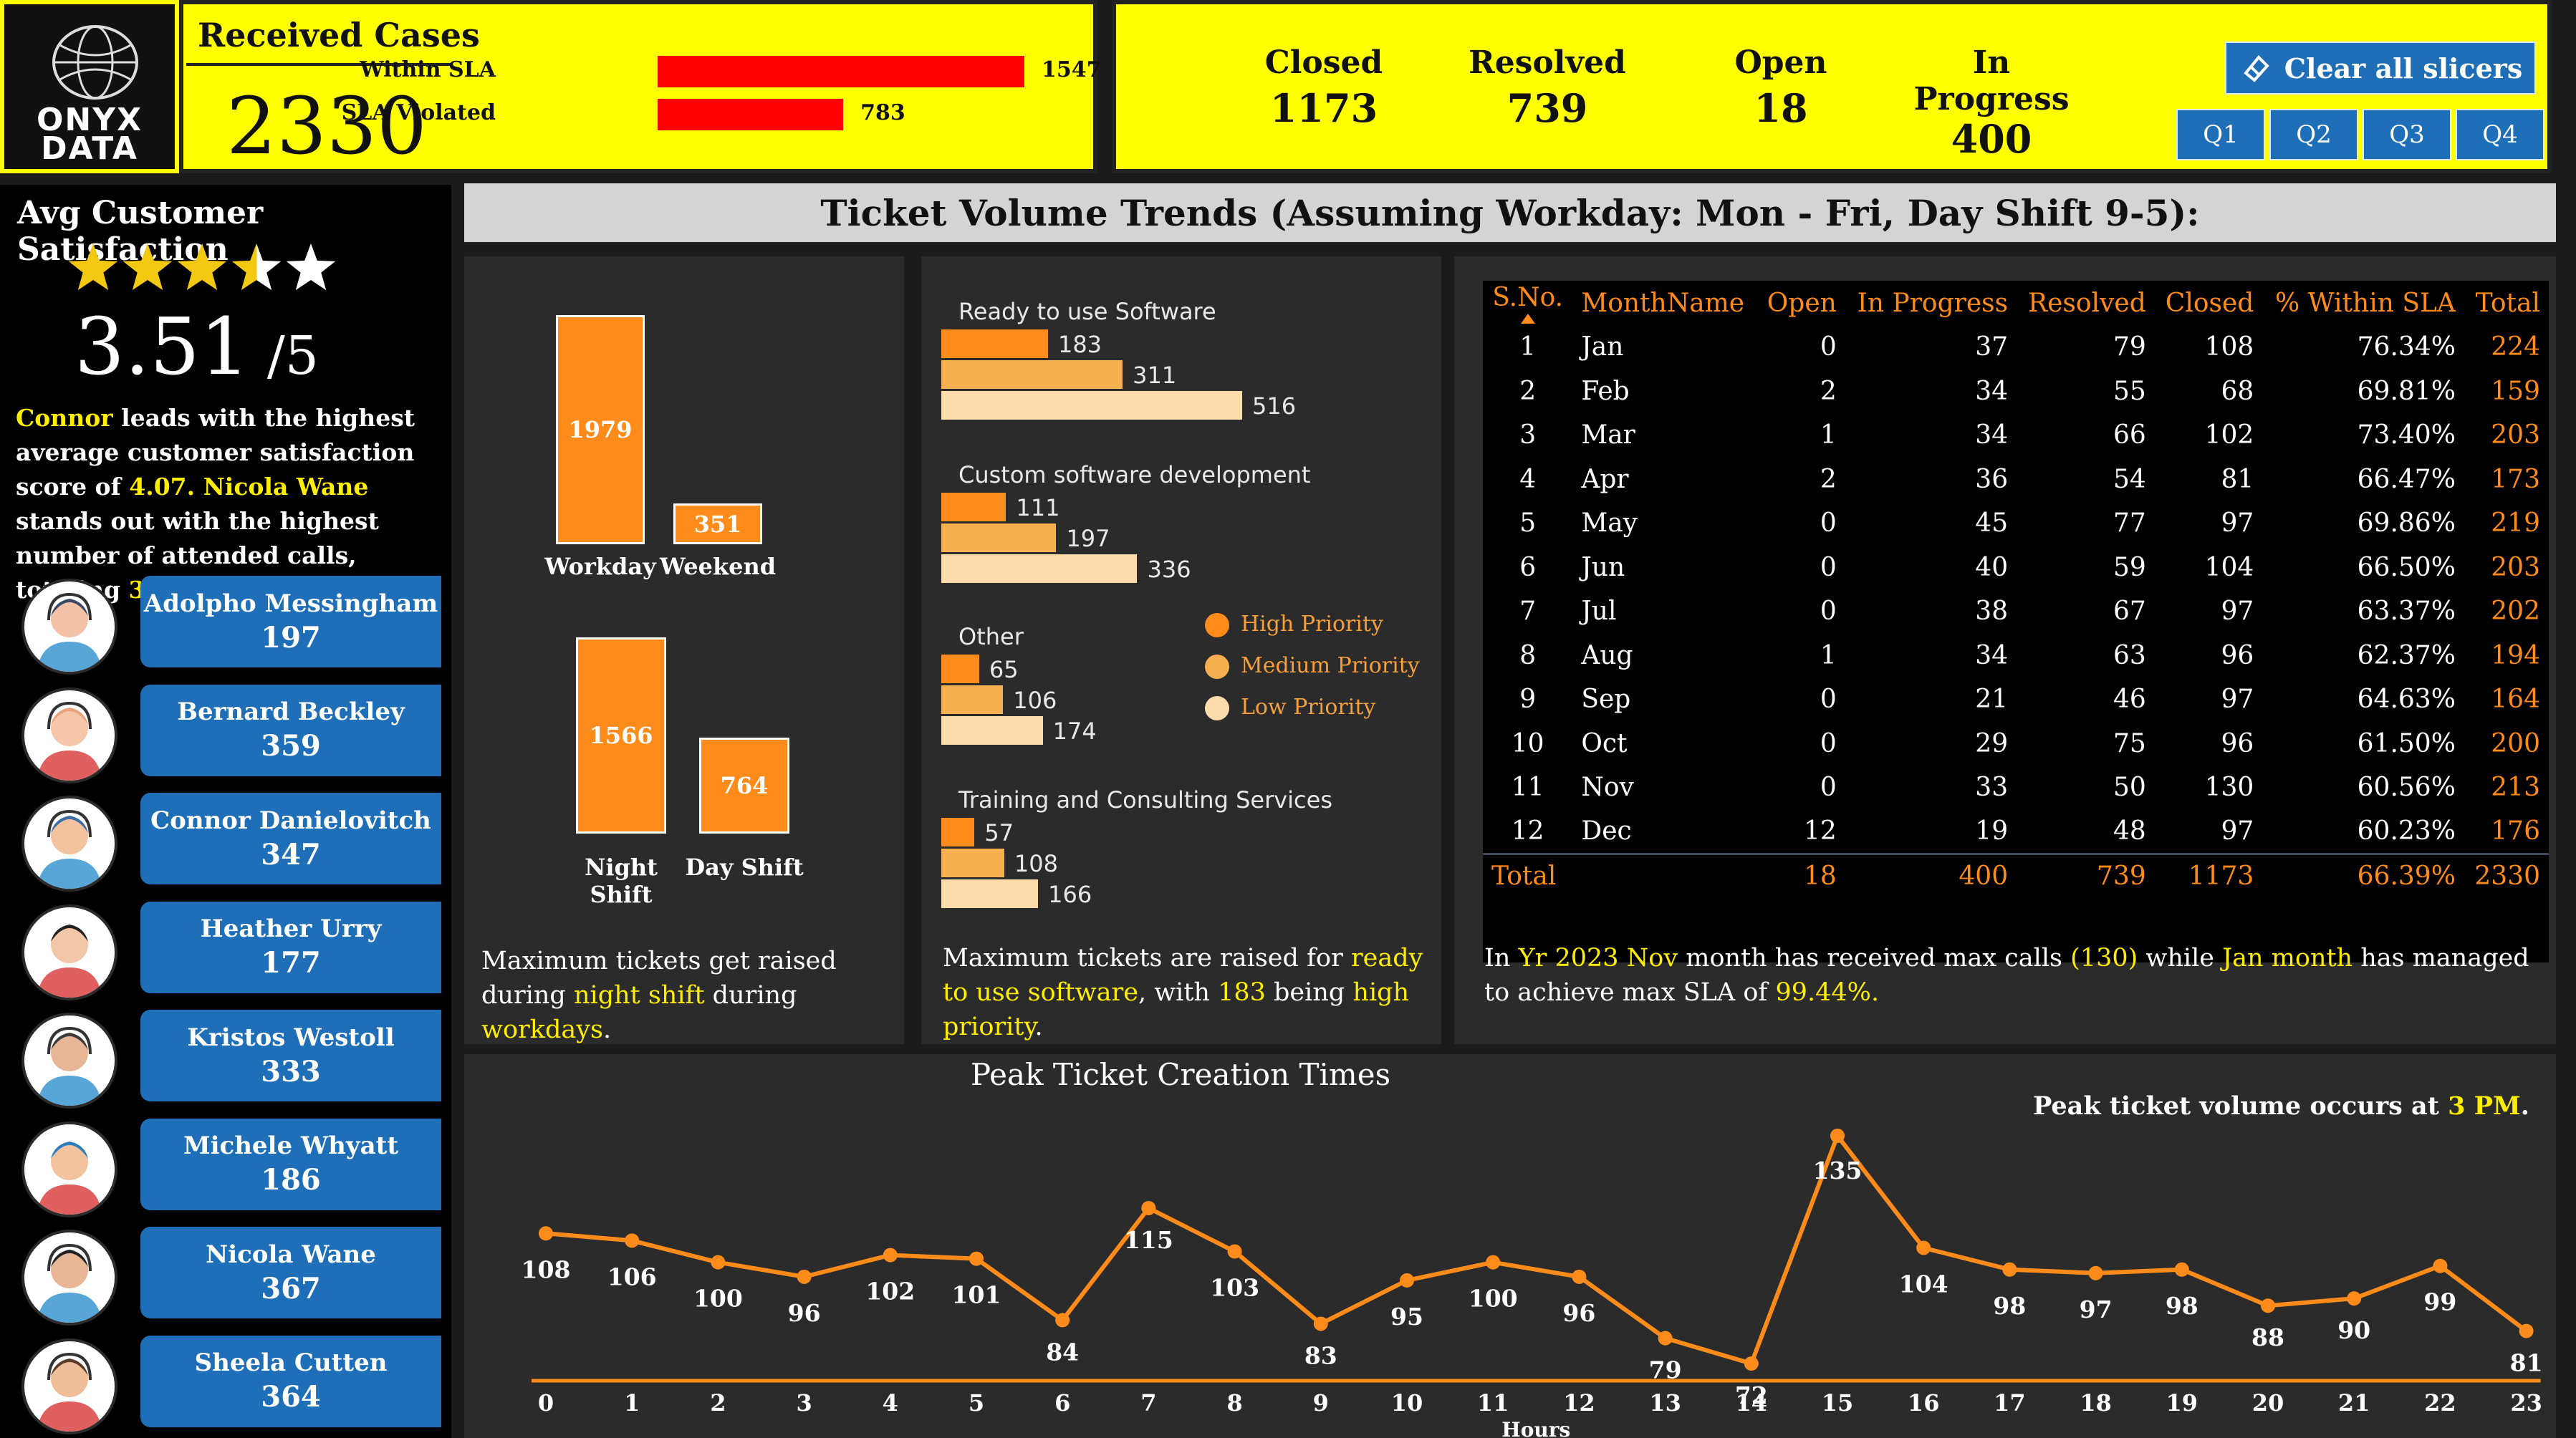 Image resolution: width=2576 pixels, height=1438 pixels. I want to click on quarter-q1-button: Q1, so click(2221, 134).